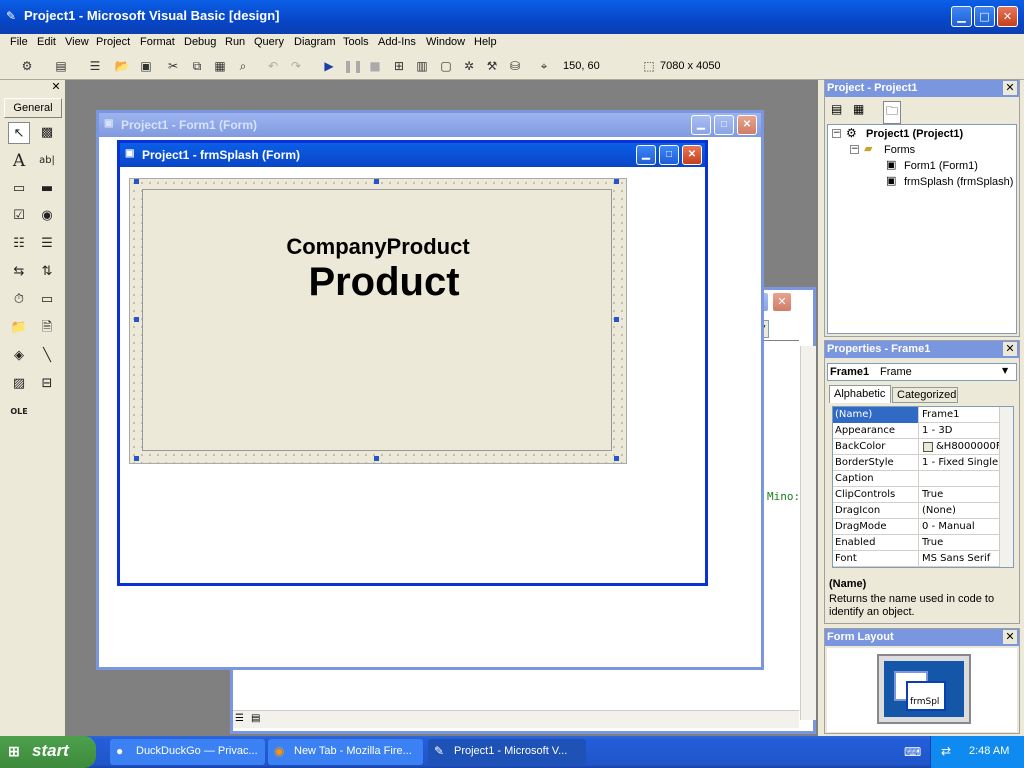 Image resolution: width=1024 pixels, height=768 pixels. Describe the element at coordinates (960, 463) in the screenshot. I see `property-value: 1 - Fixed Single` at that location.